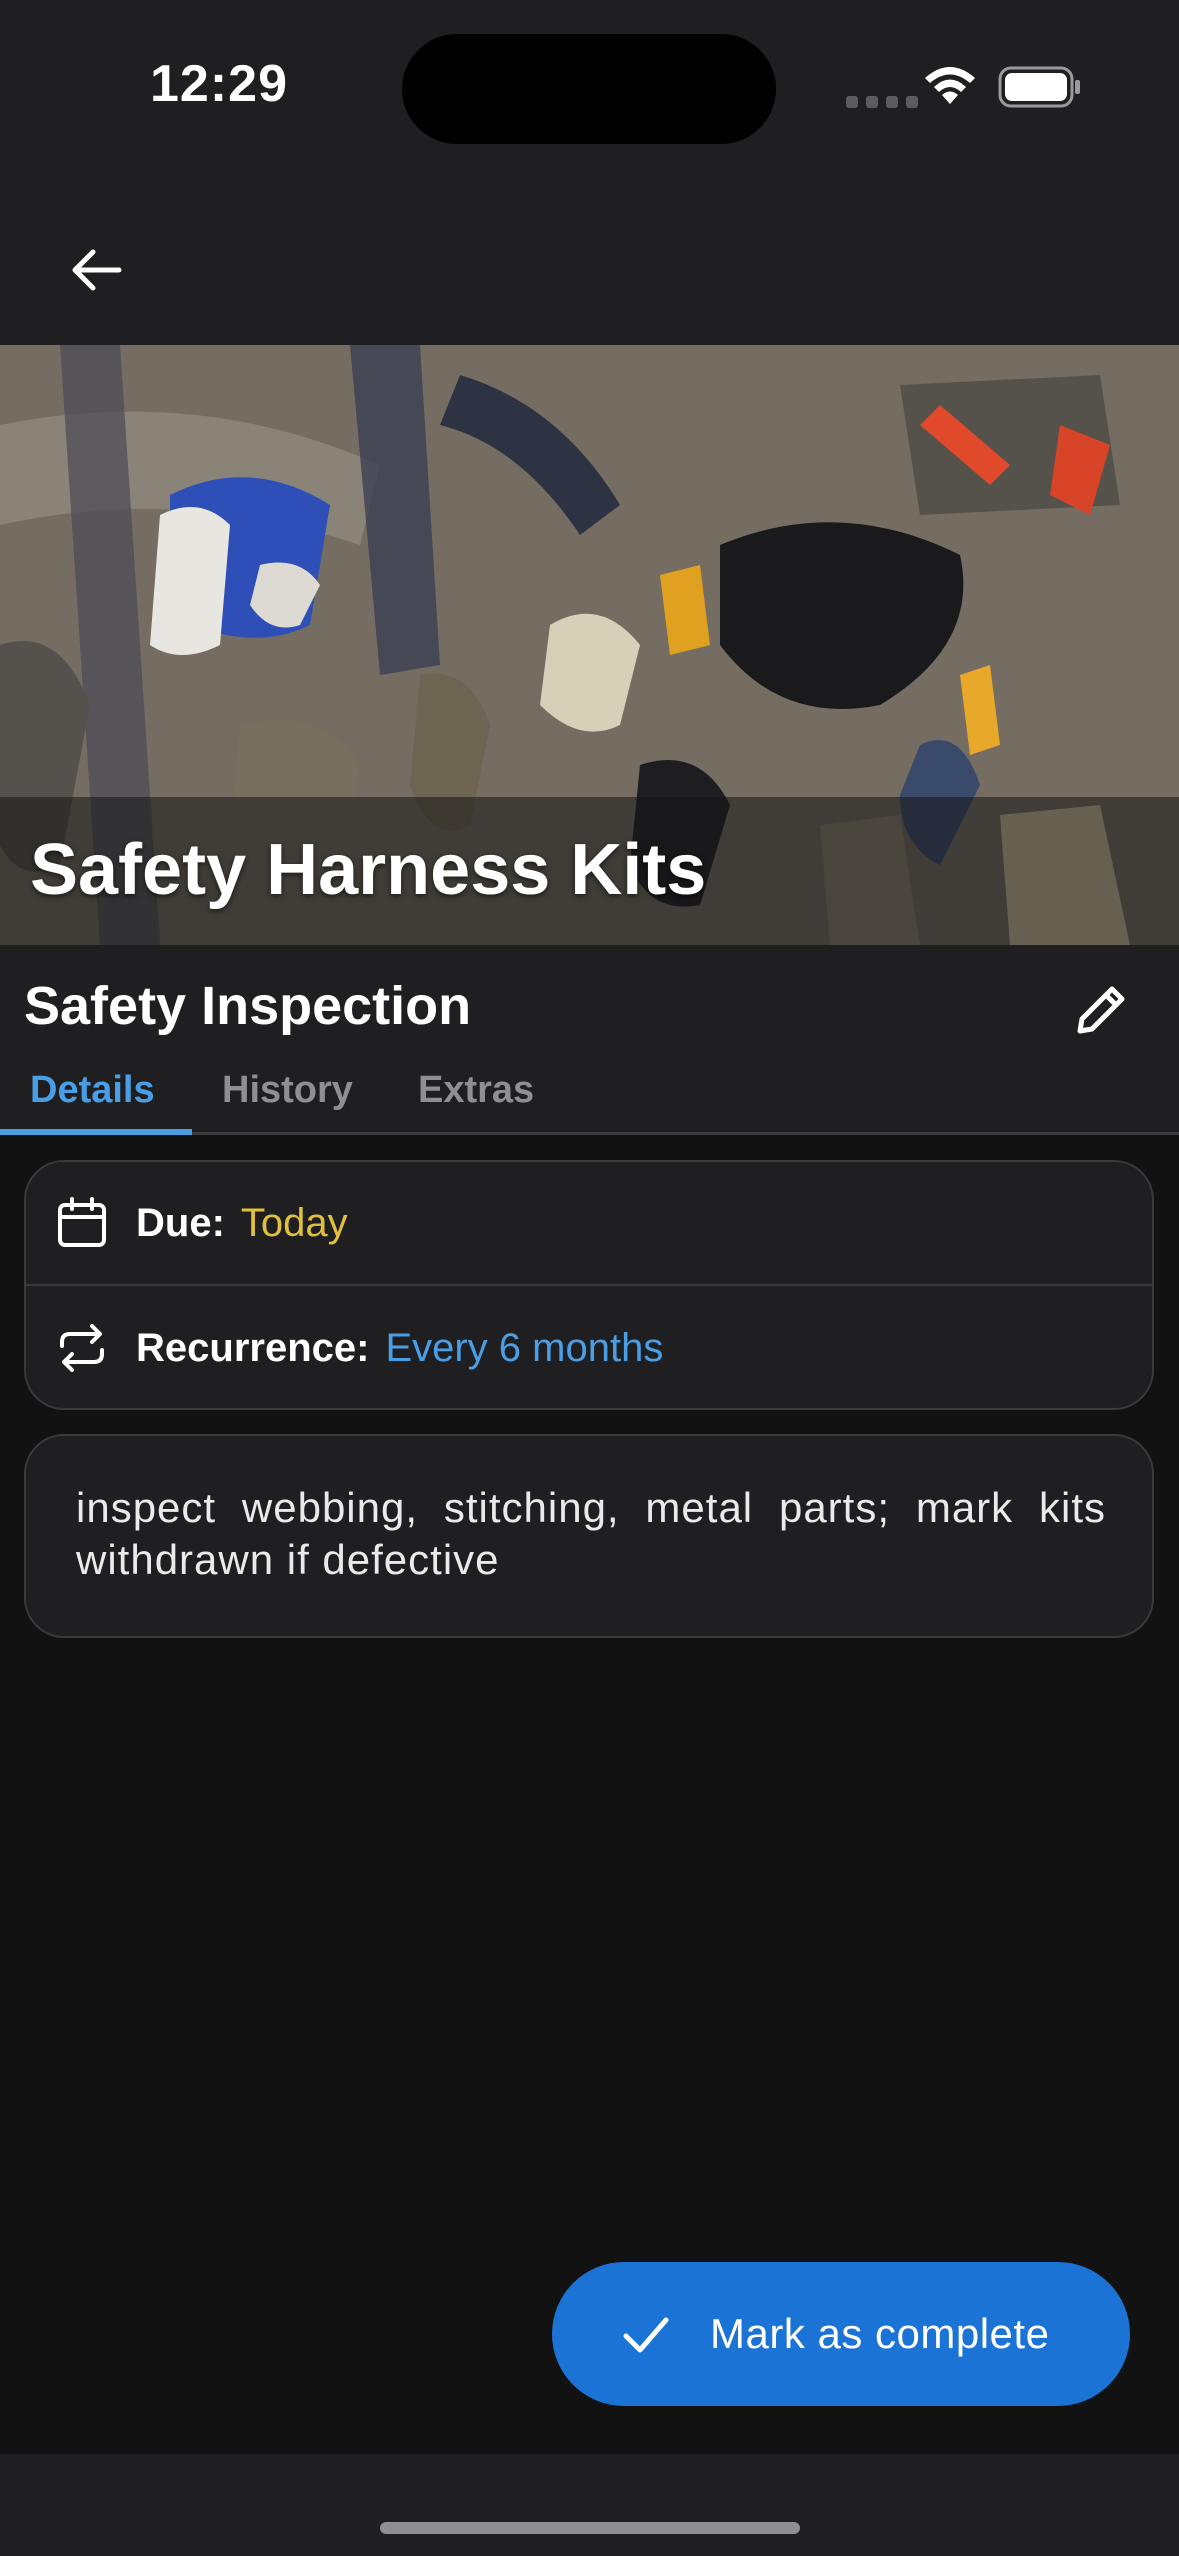  I want to click on bottom-bar, so click(589, 2505).